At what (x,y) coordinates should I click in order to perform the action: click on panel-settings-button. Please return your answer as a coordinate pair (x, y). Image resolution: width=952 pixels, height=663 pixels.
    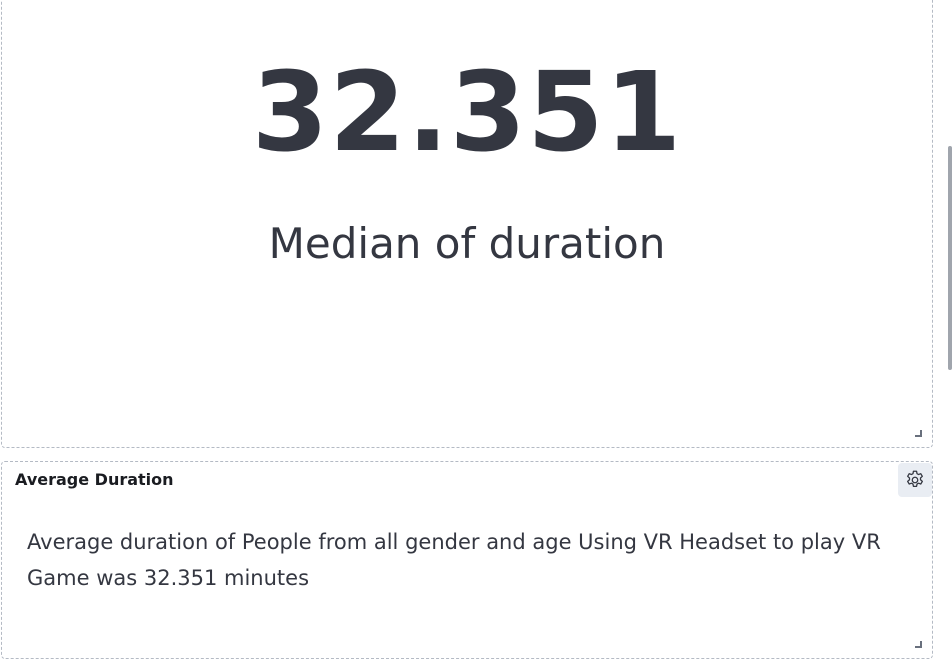
    Looking at the image, I should click on (915, 480).